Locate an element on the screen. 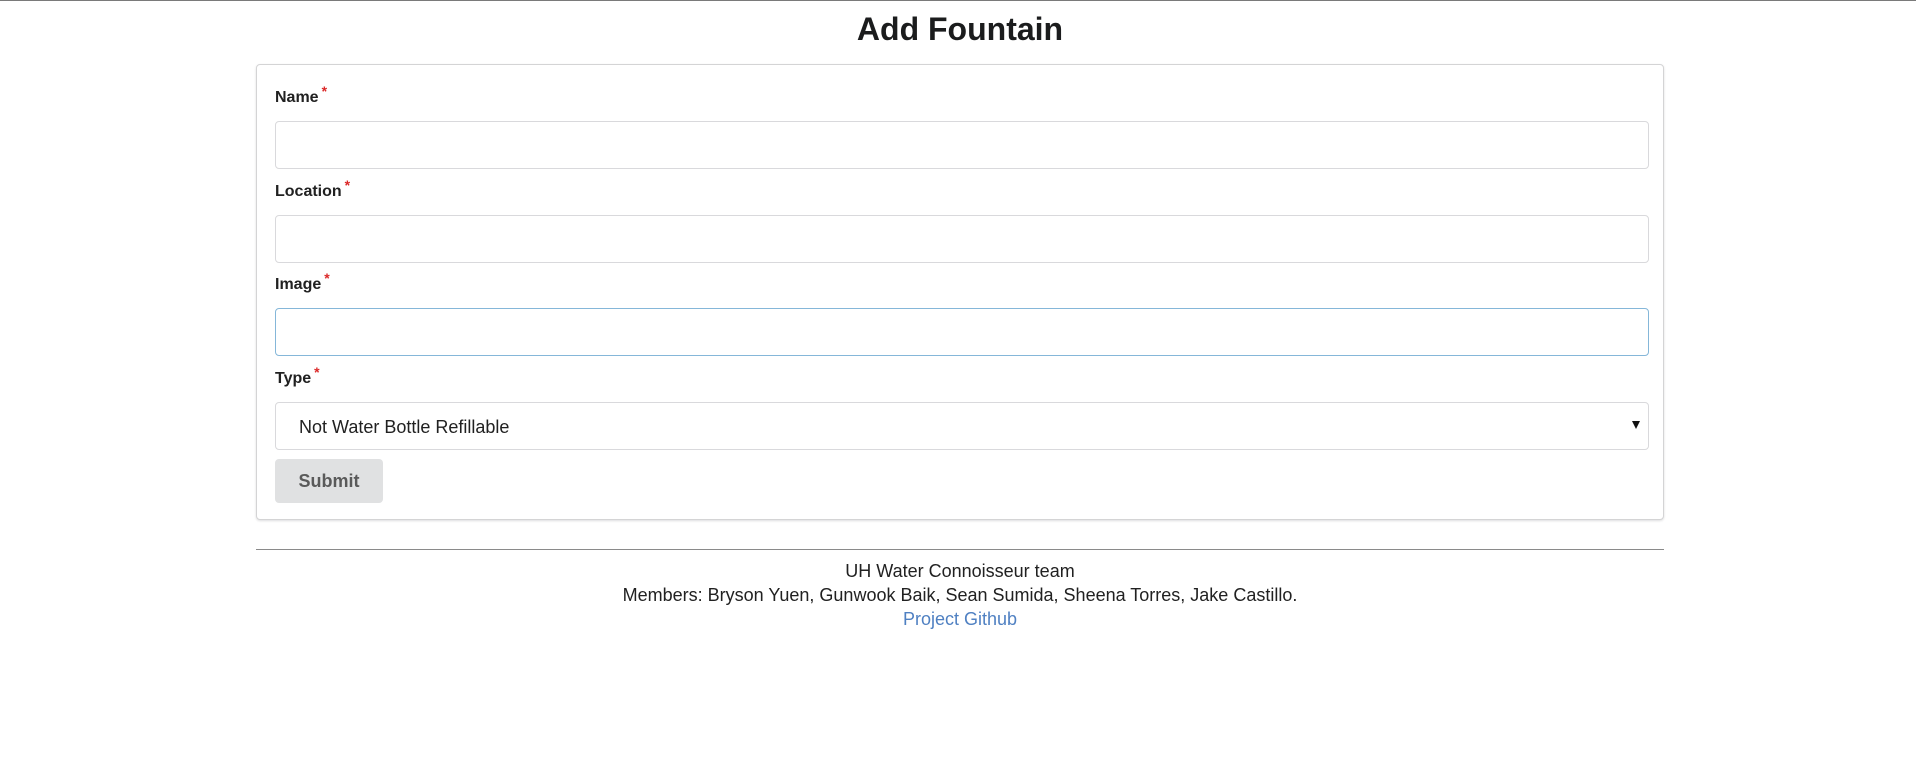  image-field-group: Image * is located at coordinates (962, 313).